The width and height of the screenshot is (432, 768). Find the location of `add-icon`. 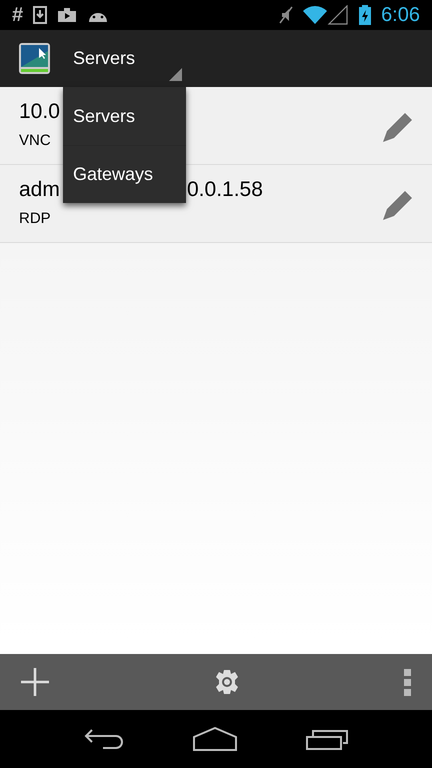

add-icon is located at coordinates (35, 682).